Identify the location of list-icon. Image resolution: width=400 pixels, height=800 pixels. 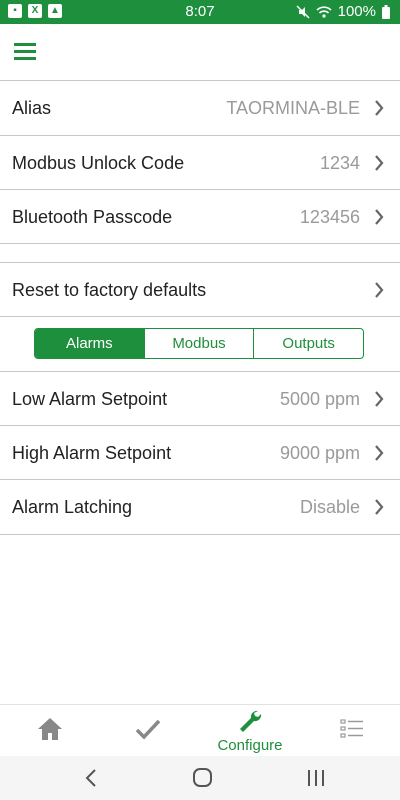
(351, 728).